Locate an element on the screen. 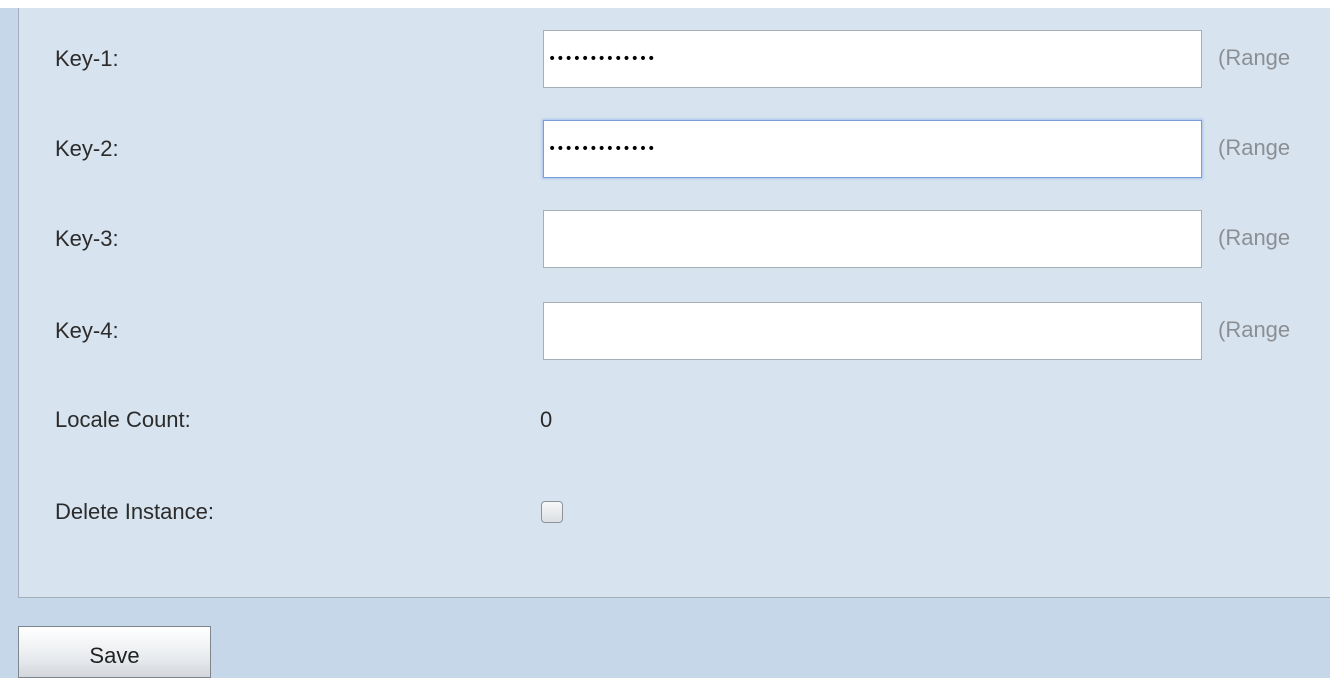 This screenshot has height=678, width=1330. key-1-field is located at coordinates (872, 59).